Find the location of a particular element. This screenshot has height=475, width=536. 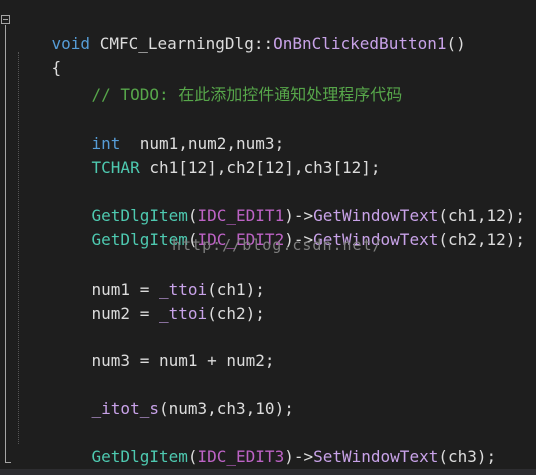

macro-idc-edit3: IDC_EDIT3 is located at coordinates (241, 456).